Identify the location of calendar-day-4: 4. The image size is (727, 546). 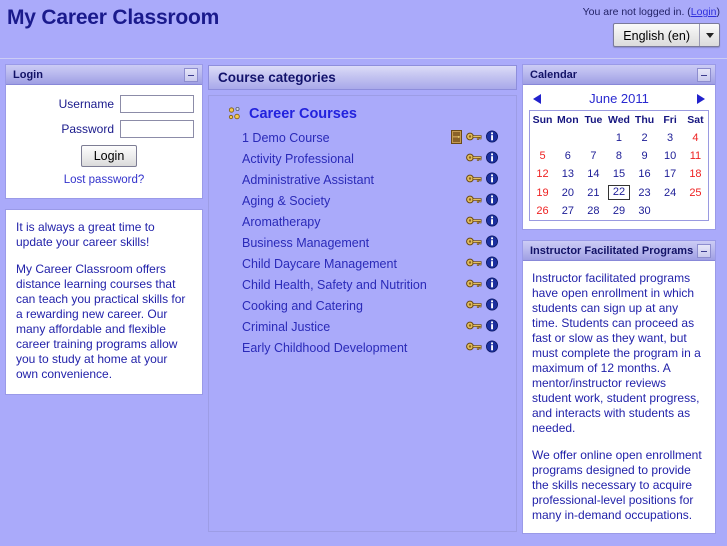
(696, 138).